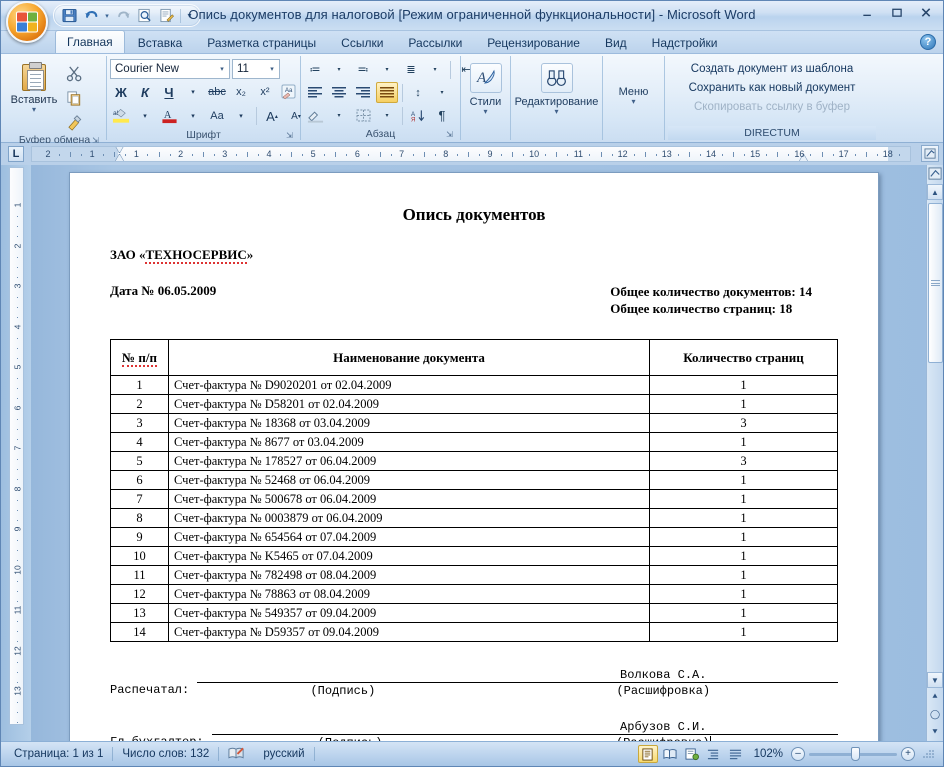 This screenshot has width=944, height=767. What do you see at coordinates (236, 754) in the screenshot?
I see `proofing-status` at bounding box center [236, 754].